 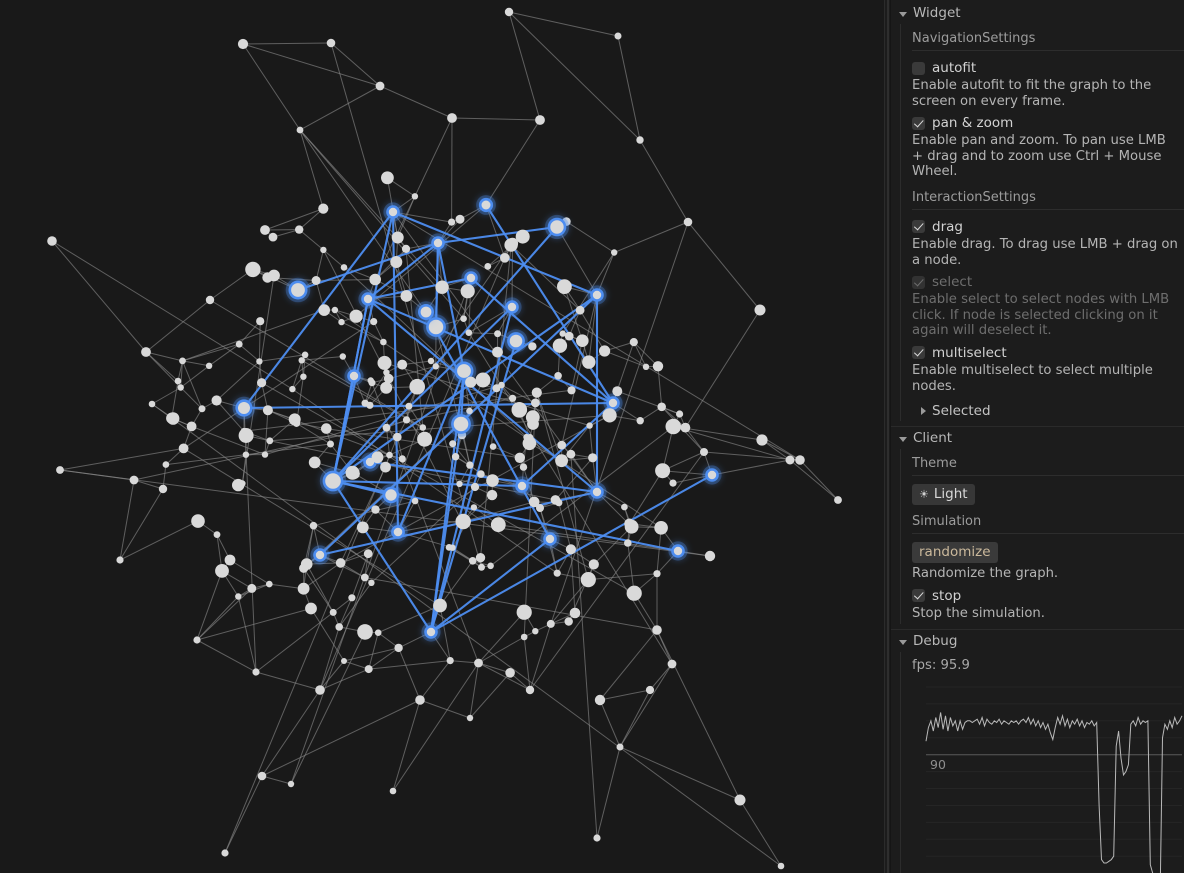 I want to click on randomize-button: randomize, so click(x=955, y=553).